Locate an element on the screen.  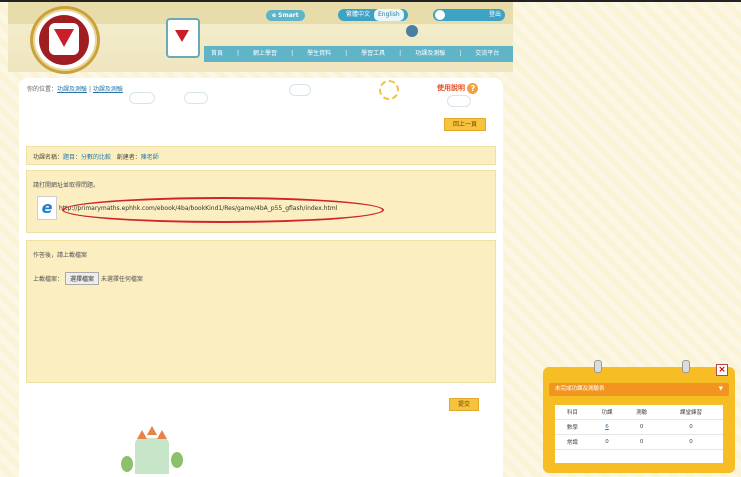
no-file-text: 未選擇任何檔案 is located at coordinates (121, 279).